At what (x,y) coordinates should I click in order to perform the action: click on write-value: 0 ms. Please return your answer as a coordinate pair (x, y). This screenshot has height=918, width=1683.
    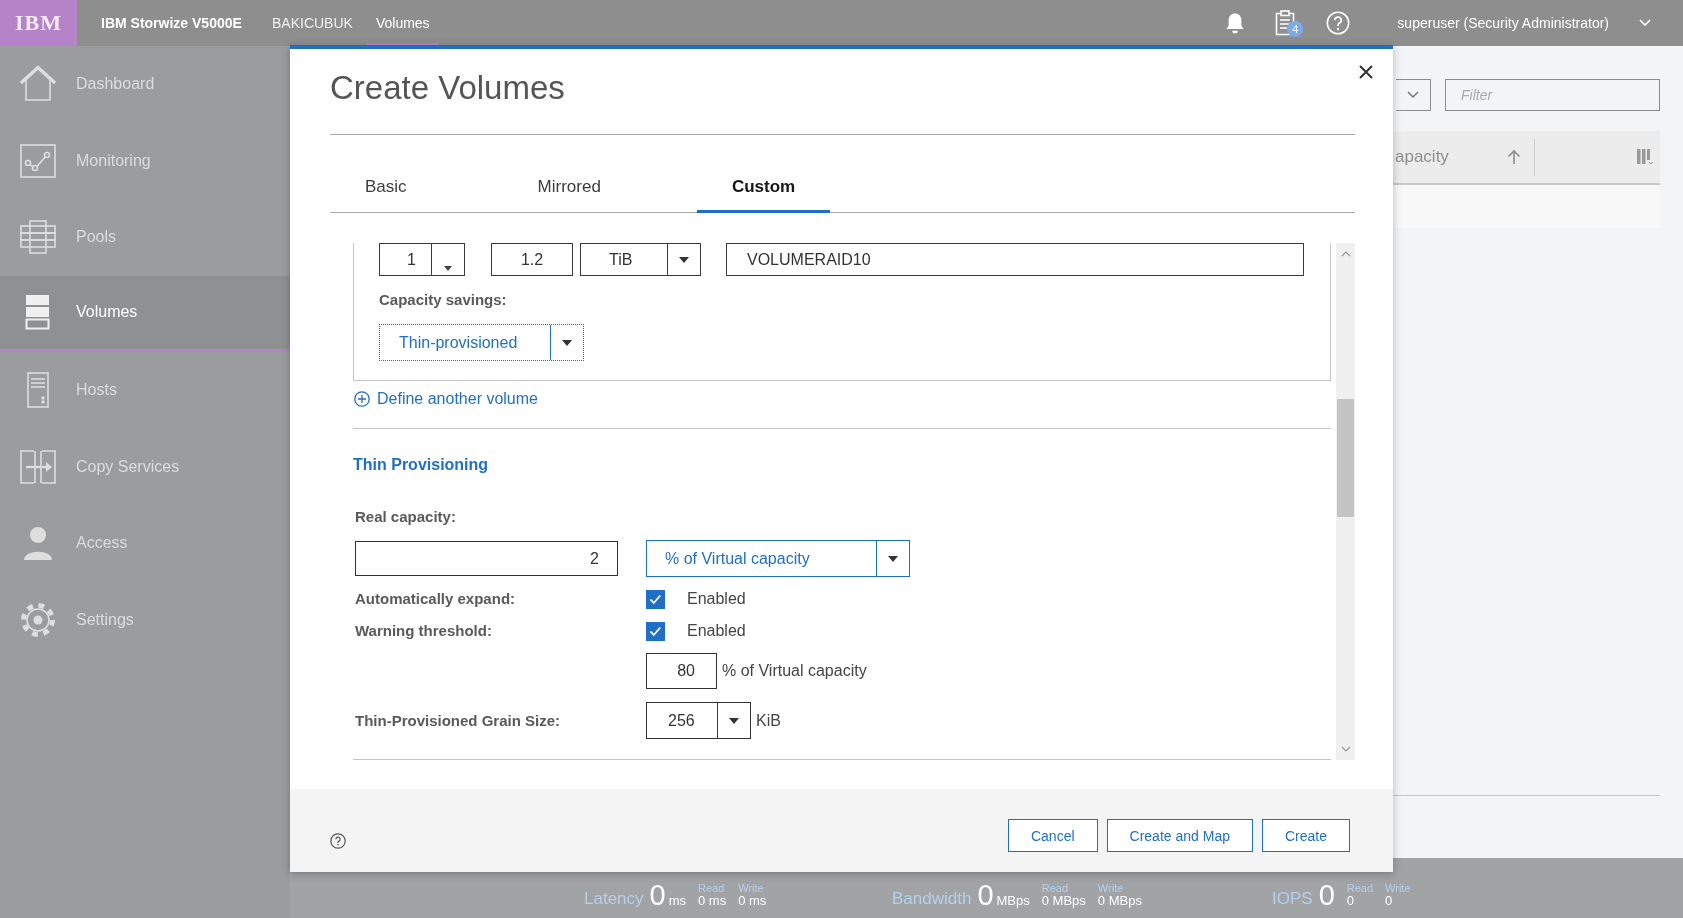
    Looking at the image, I should click on (752, 901).